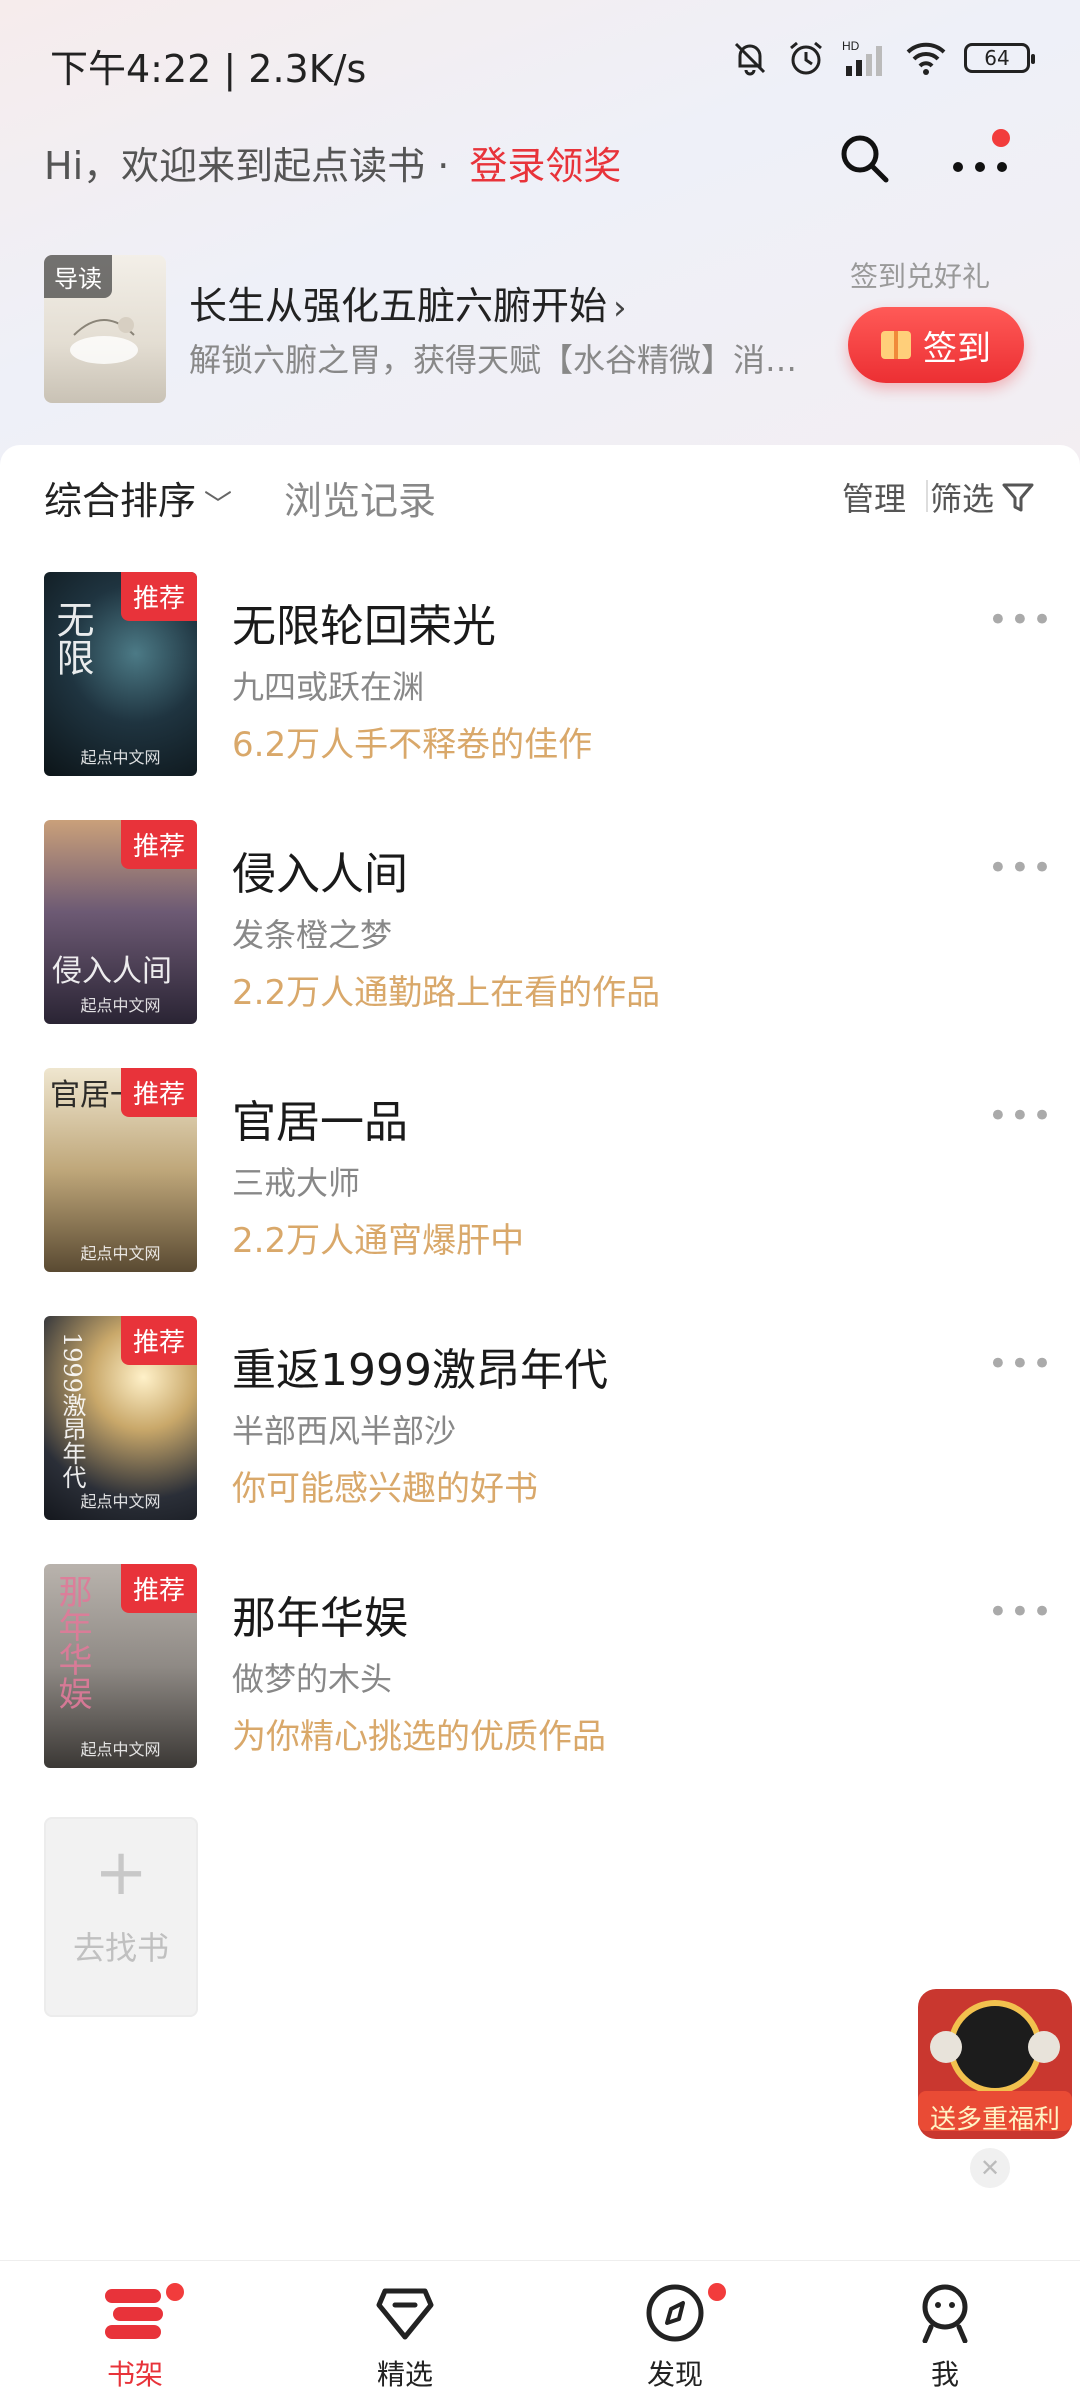 The image size is (1080, 2401). I want to click on signin-button: 签到, so click(936, 345).